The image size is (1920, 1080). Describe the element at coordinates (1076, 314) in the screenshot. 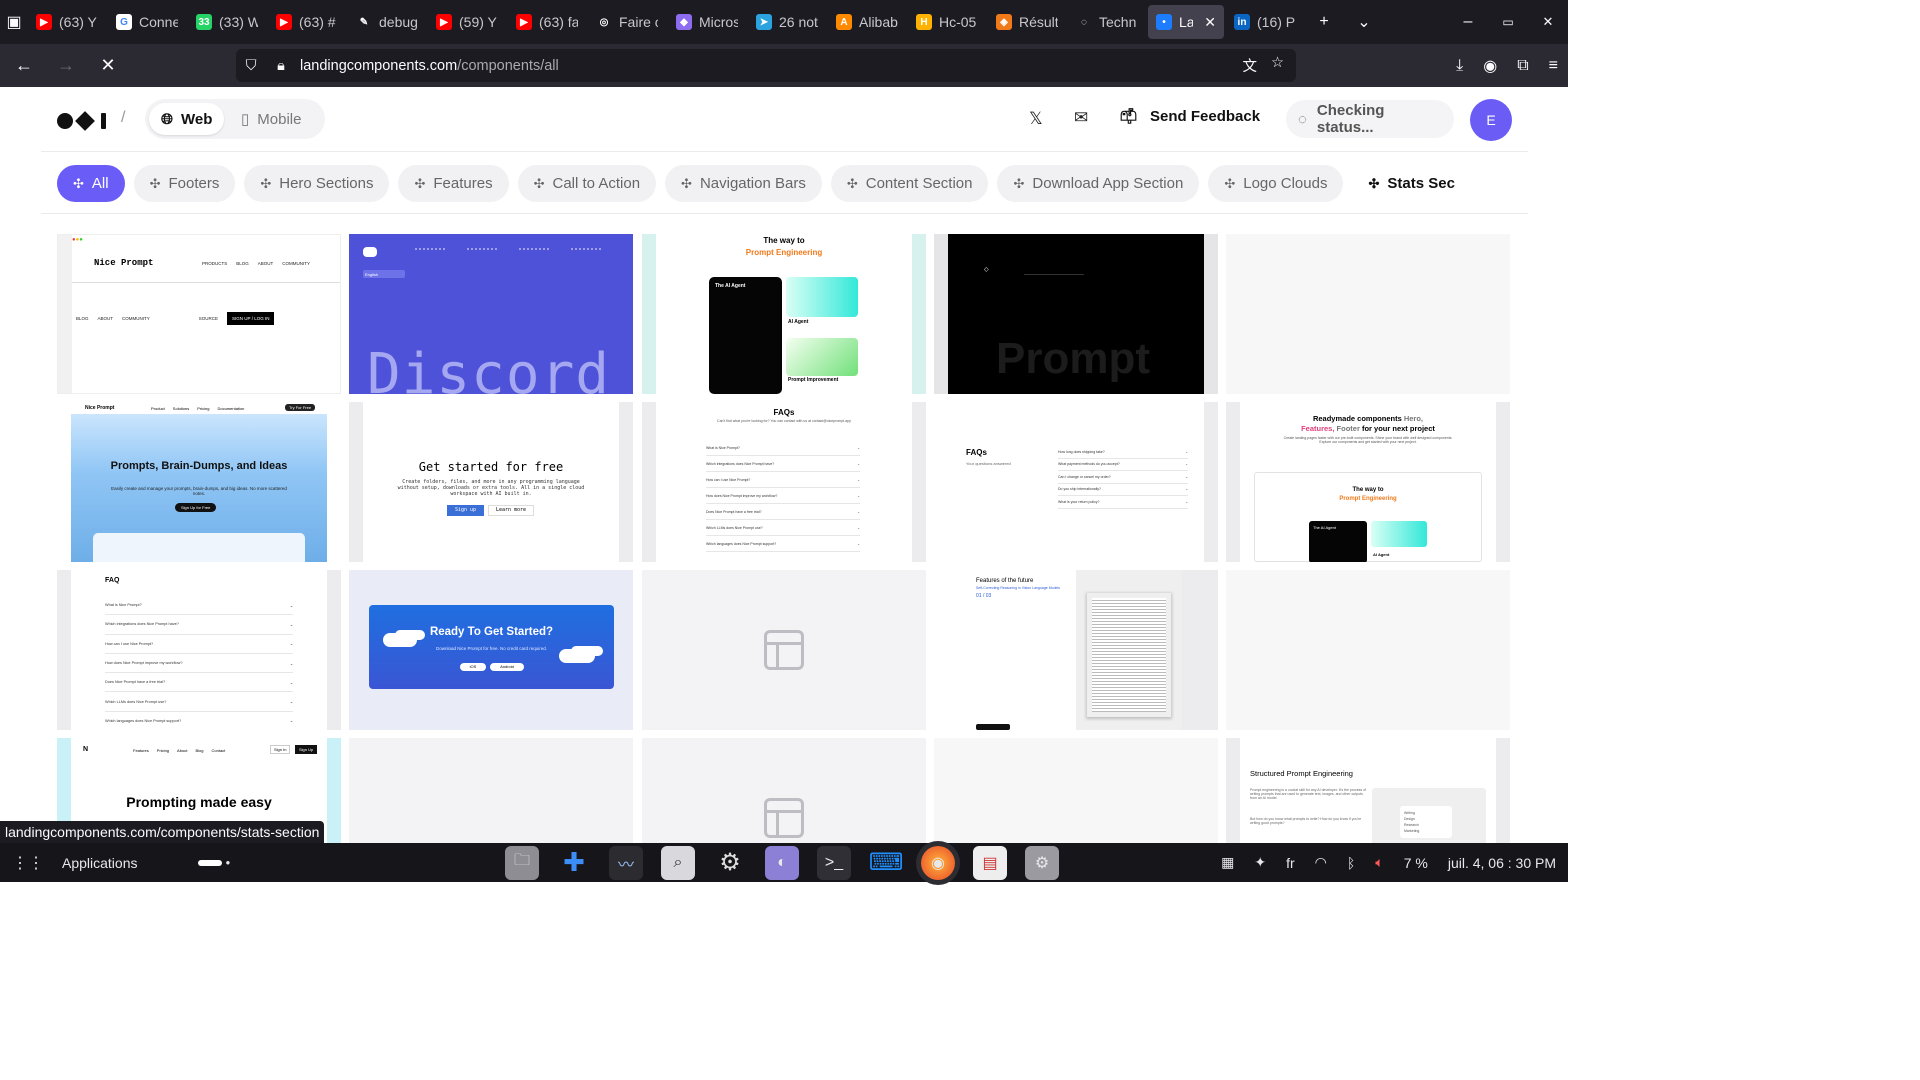

I see `component-card-prompt-footer: ◇ Prompt` at that location.